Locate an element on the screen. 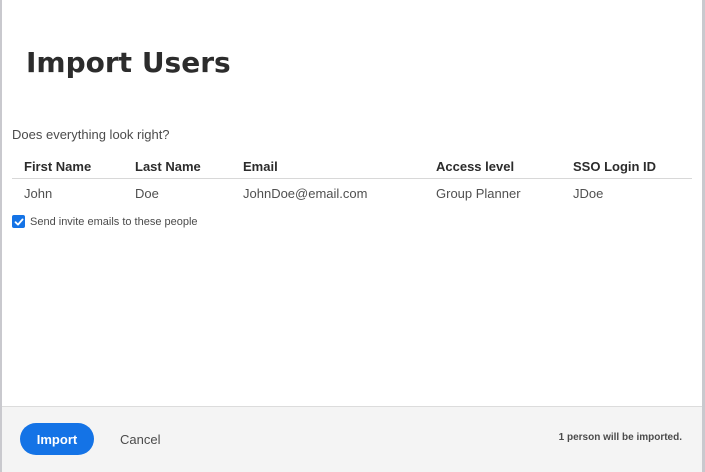 The width and height of the screenshot is (705, 472). checkmark-icon is located at coordinates (18, 221).